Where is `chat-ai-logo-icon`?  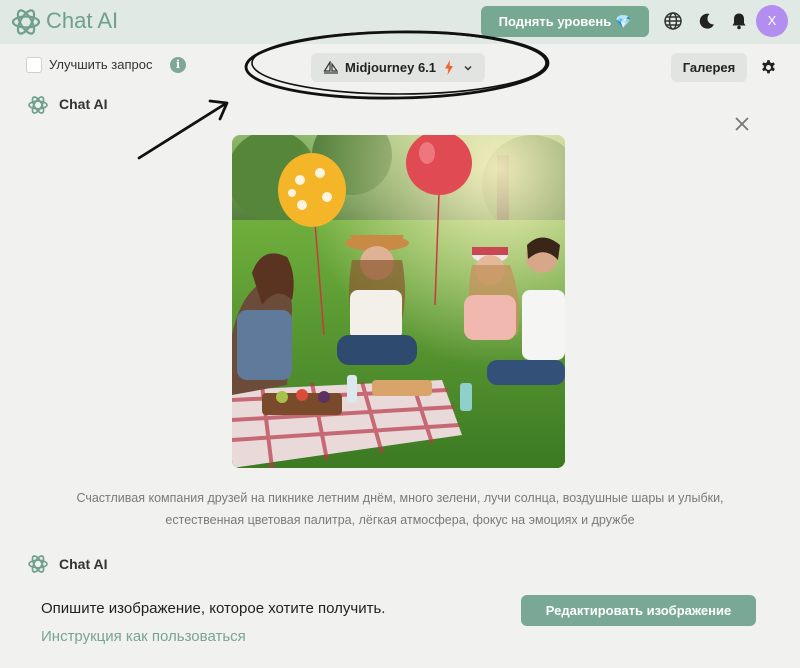
chat-ai-logo-icon is located at coordinates (26, 22).